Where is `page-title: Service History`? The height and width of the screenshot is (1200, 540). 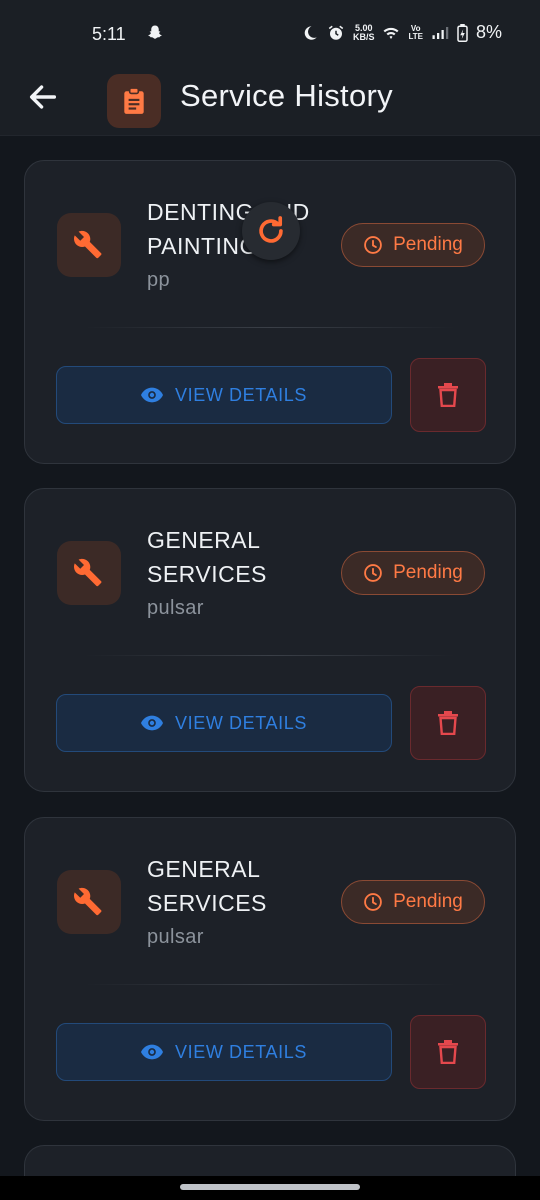
page-title: Service History is located at coordinates (286, 95).